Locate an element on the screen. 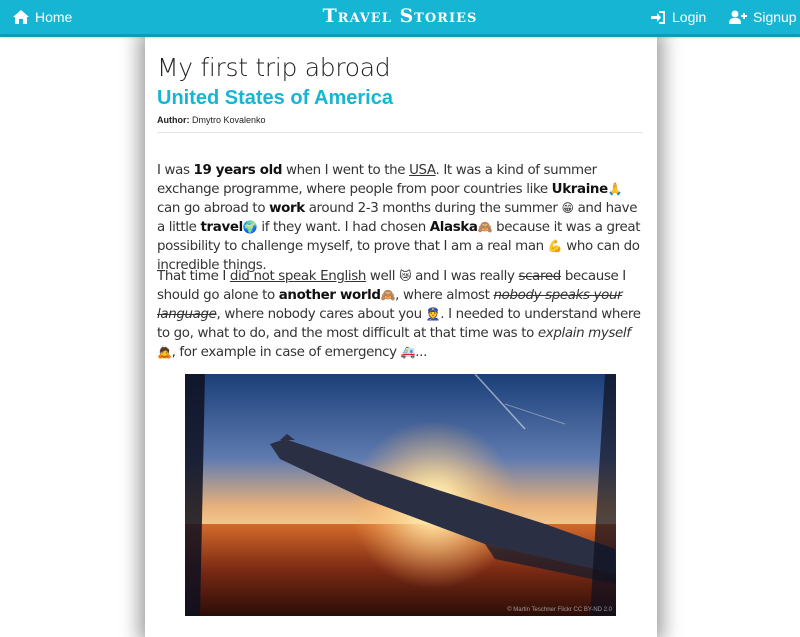 The height and width of the screenshot is (637, 800). bold-text: another world is located at coordinates (329, 295).